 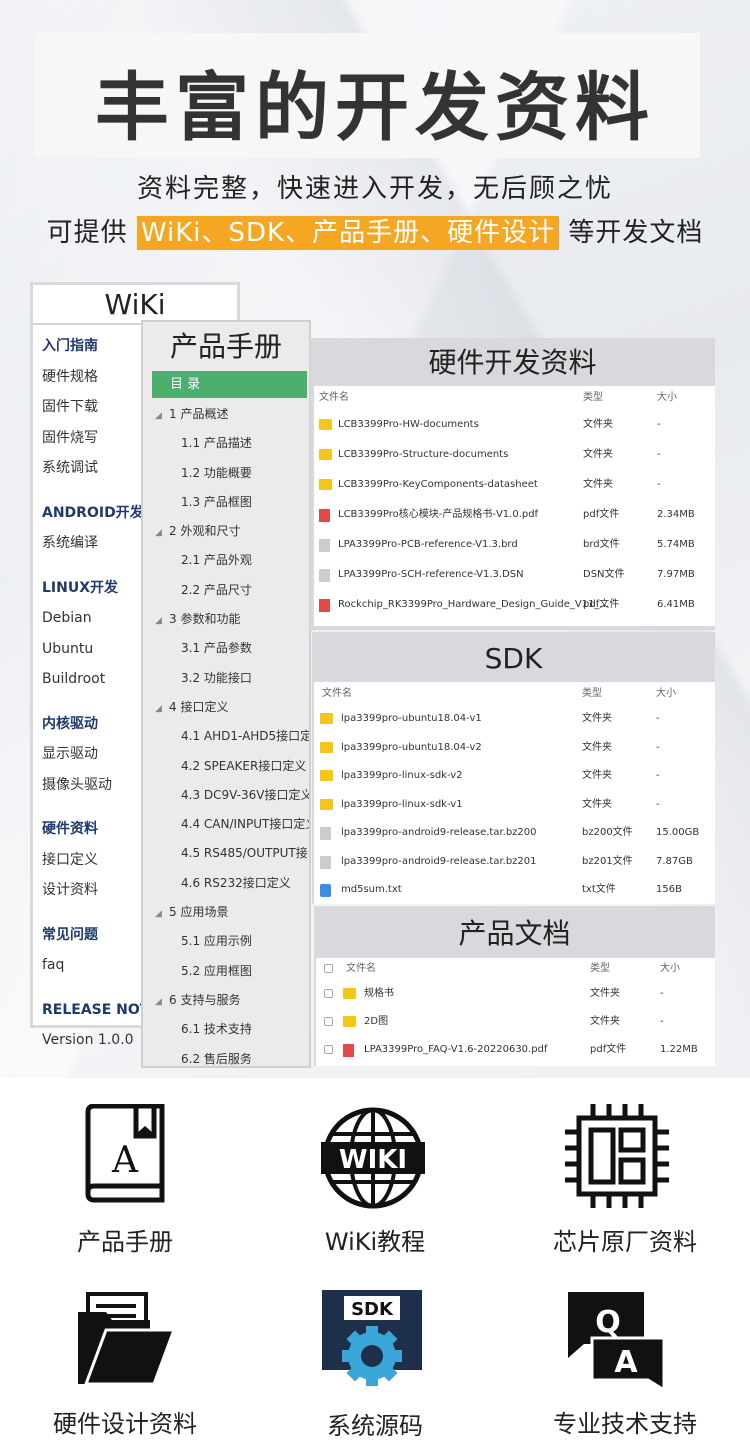 What do you see at coordinates (236, 882) in the screenshot?
I see `manual-toc-label: 4.6 RS232接口定义` at bounding box center [236, 882].